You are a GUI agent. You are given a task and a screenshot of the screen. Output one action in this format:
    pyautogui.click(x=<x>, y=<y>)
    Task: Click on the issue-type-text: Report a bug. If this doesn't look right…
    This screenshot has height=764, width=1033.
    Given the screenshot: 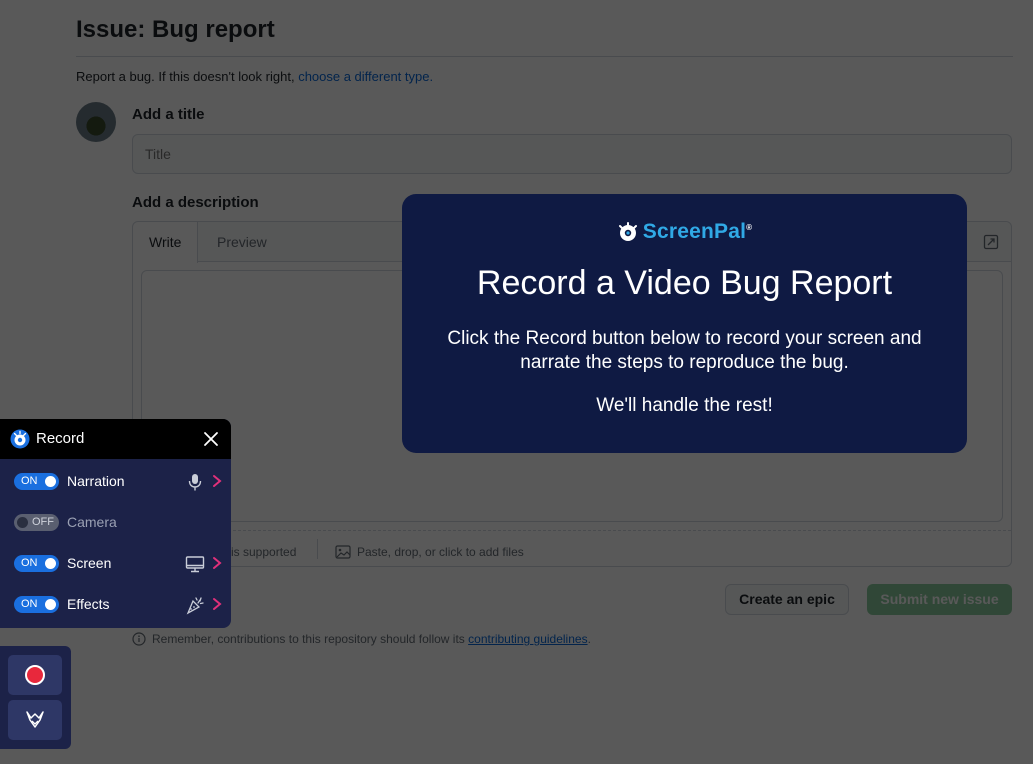 What is the action you would take?
    pyautogui.click(x=185, y=76)
    